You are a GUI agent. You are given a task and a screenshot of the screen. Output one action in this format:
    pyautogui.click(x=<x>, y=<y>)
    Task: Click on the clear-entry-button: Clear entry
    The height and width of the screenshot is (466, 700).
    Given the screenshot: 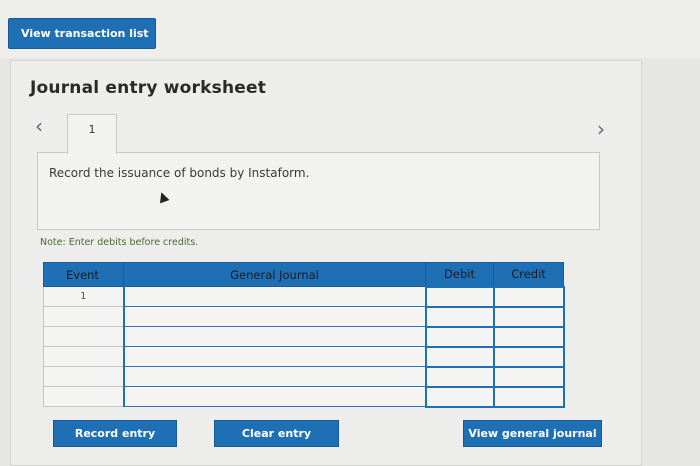 What is the action you would take?
    pyautogui.click(x=276, y=433)
    